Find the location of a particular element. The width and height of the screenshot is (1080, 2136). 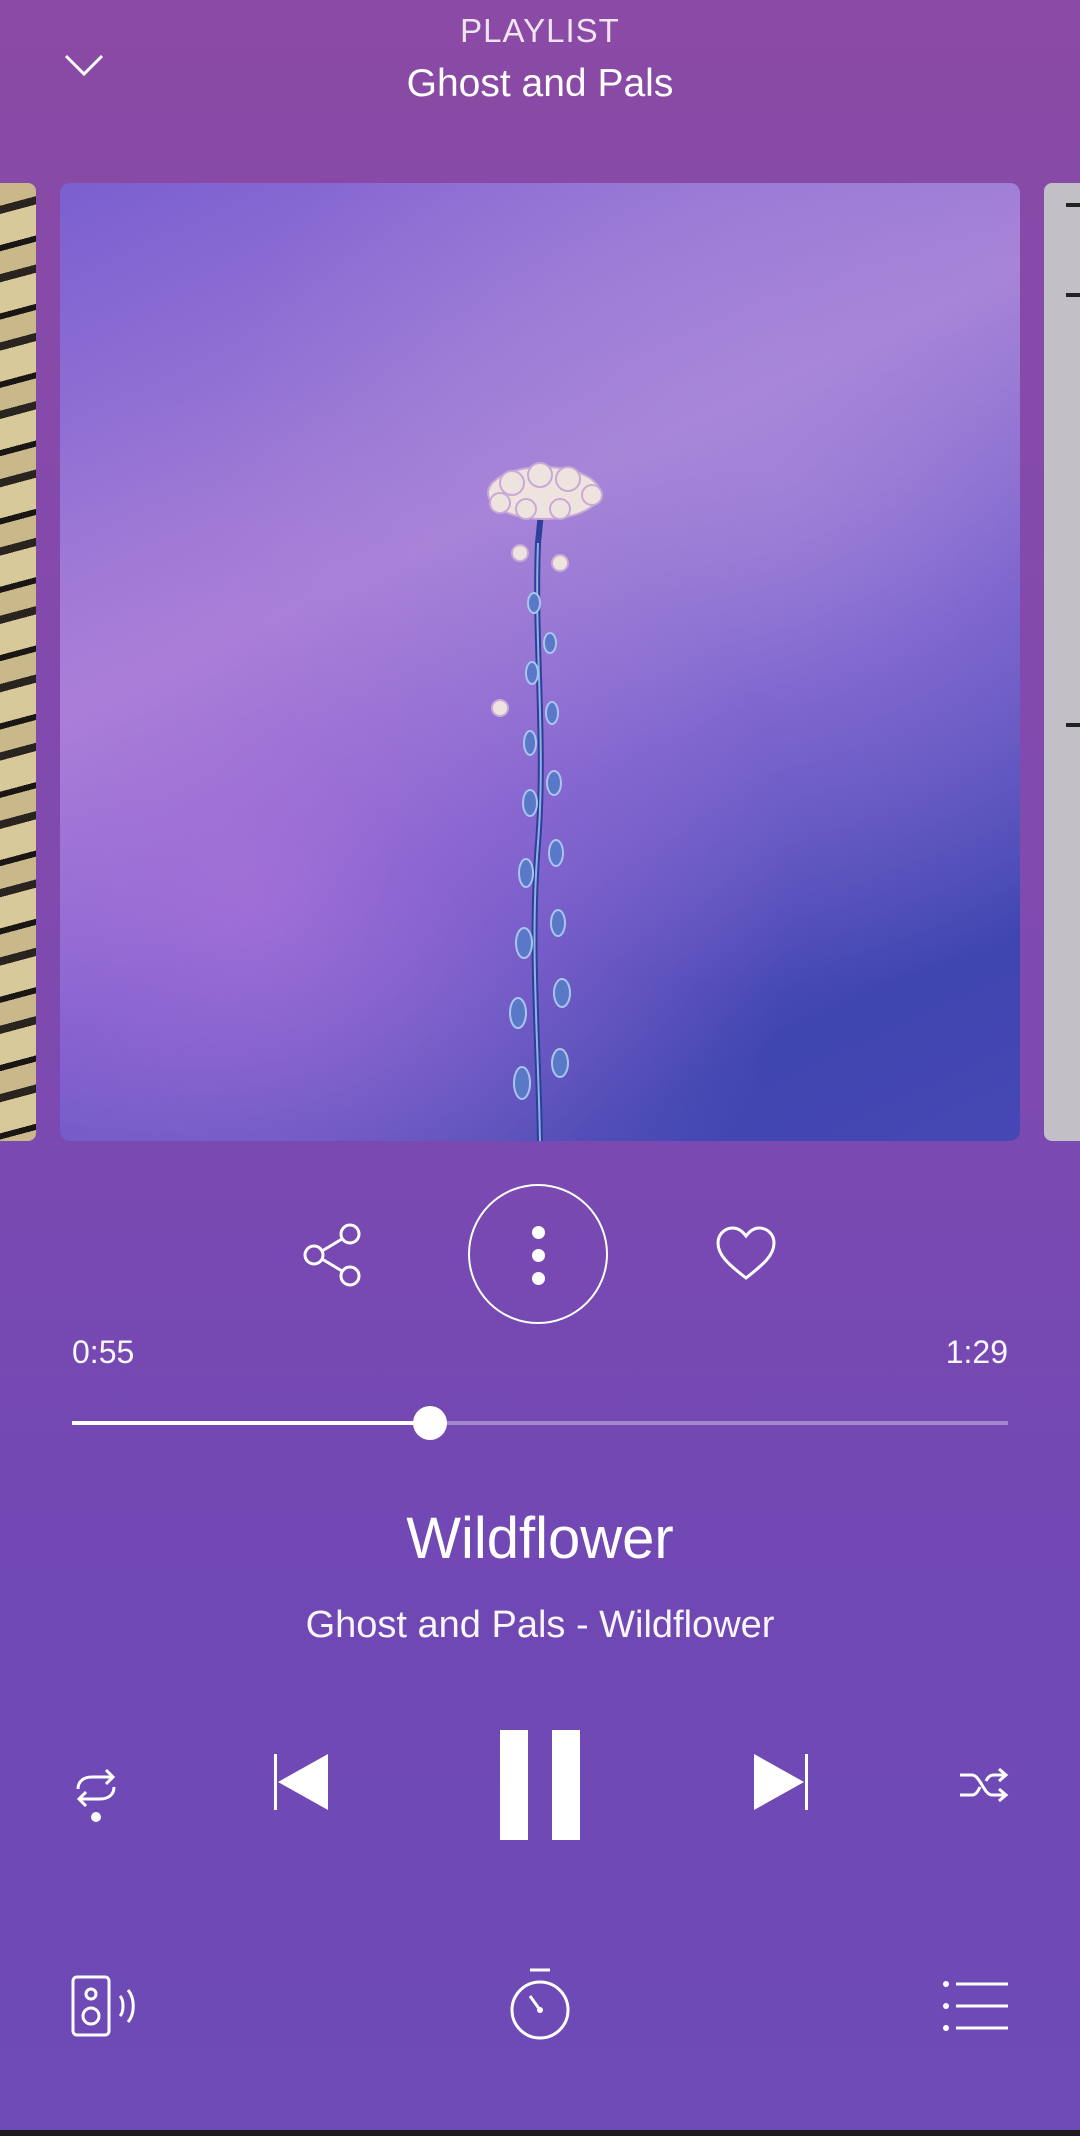

queue-list-icon is located at coordinates (975, 2006).